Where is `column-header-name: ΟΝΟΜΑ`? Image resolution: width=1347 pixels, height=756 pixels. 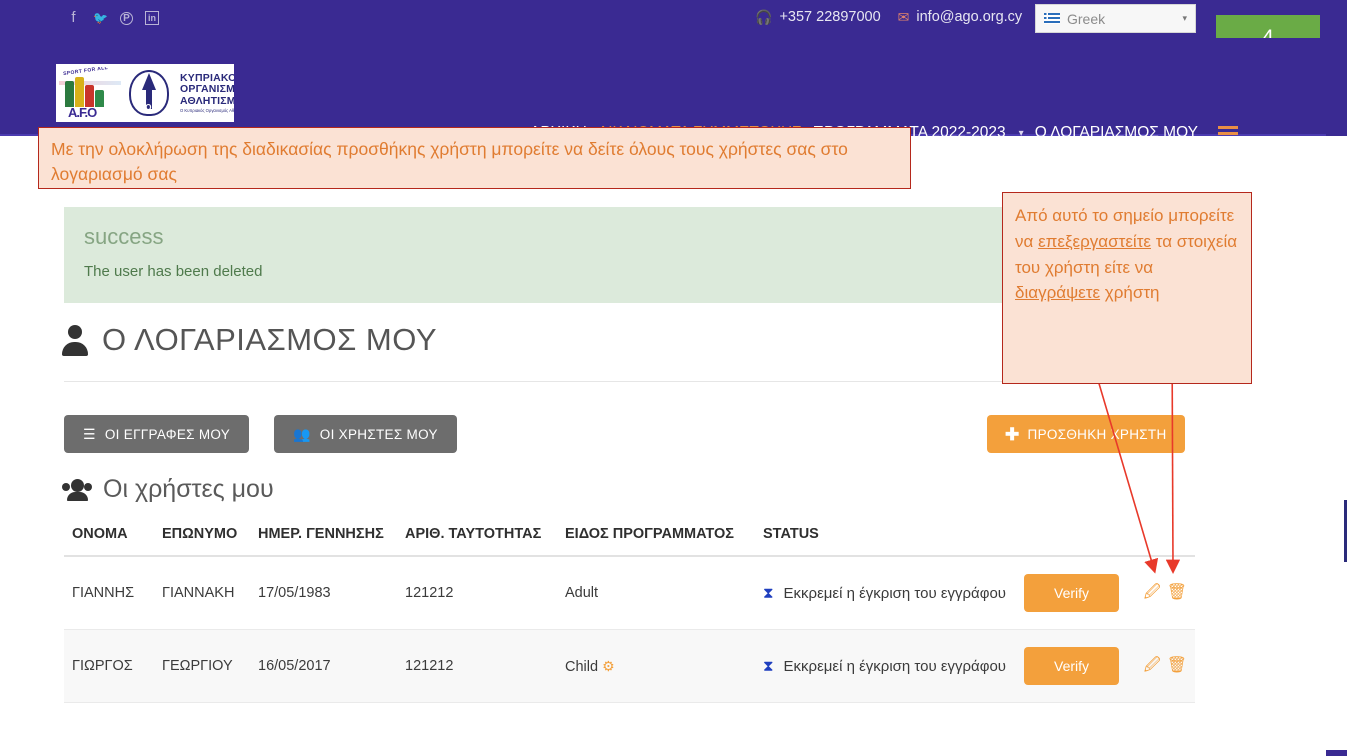
column-header-name: ΟΝΟΜΑ is located at coordinates (109, 537).